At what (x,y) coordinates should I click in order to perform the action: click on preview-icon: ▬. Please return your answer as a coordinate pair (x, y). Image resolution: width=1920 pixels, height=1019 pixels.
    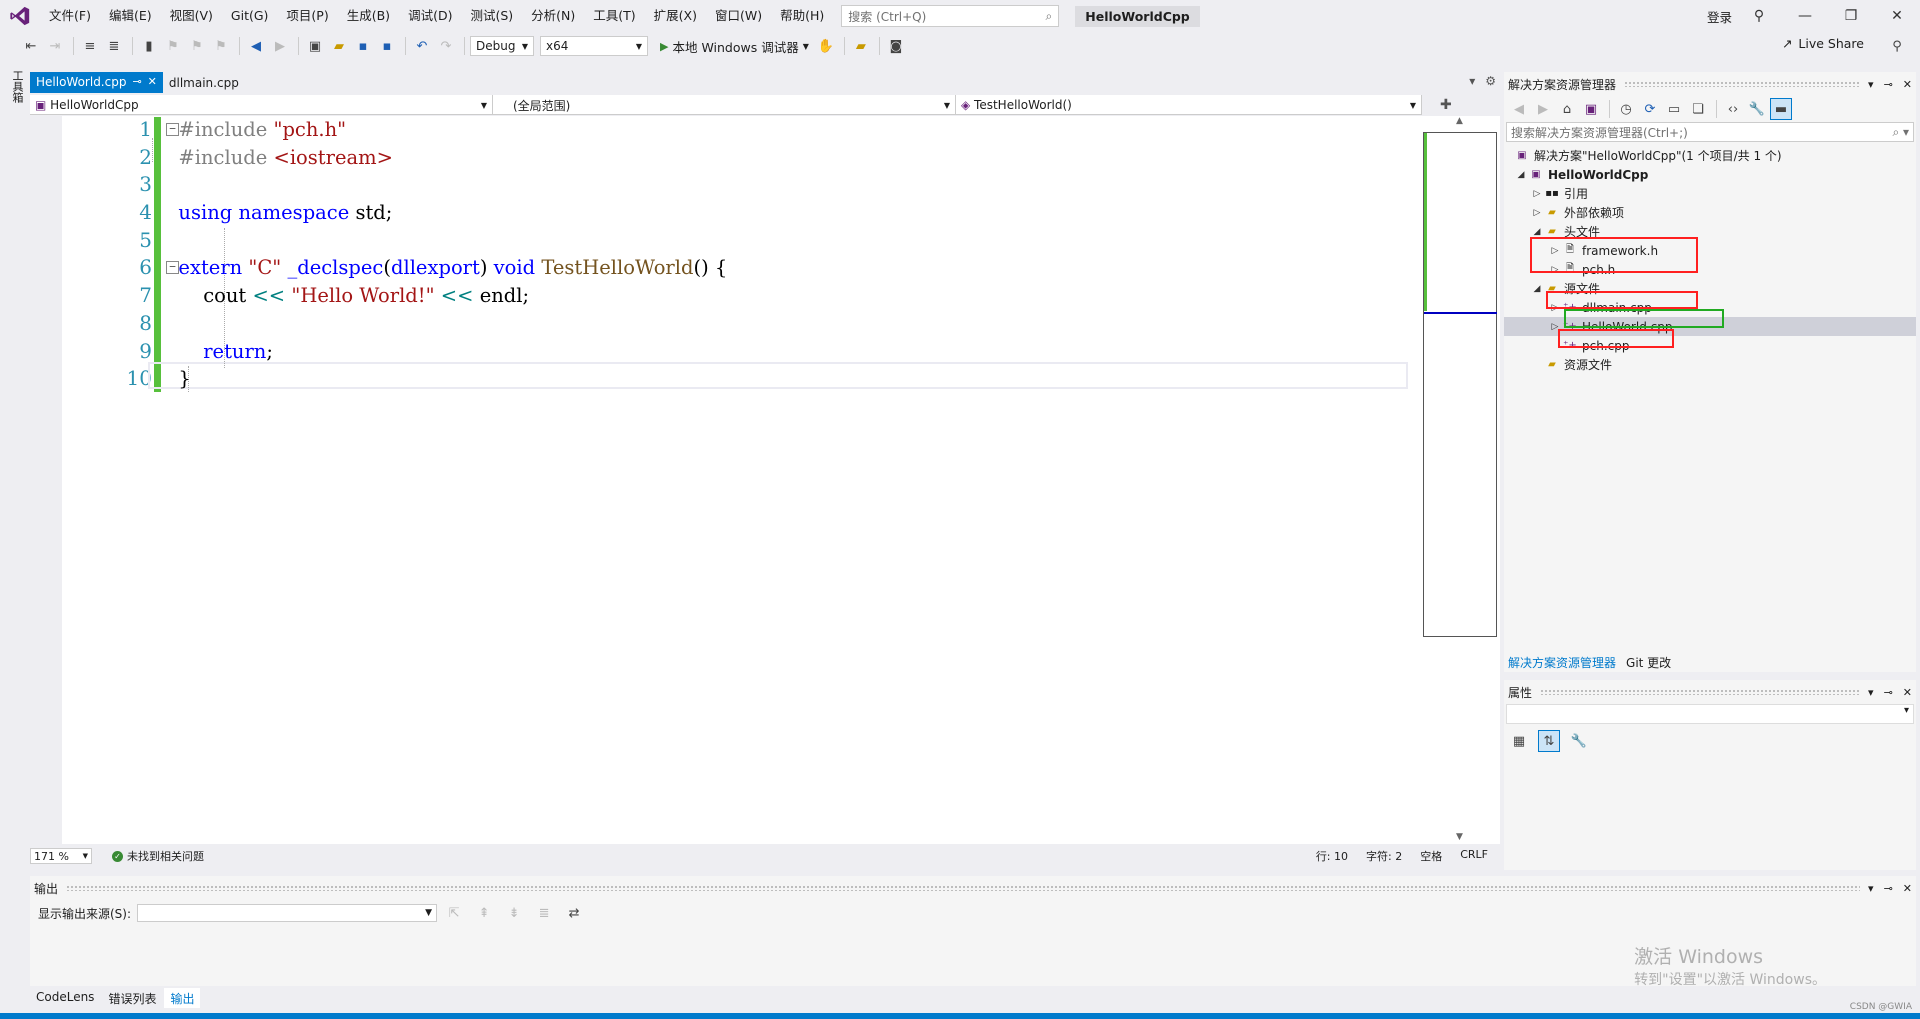
    Looking at the image, I should click on (1781, 109).